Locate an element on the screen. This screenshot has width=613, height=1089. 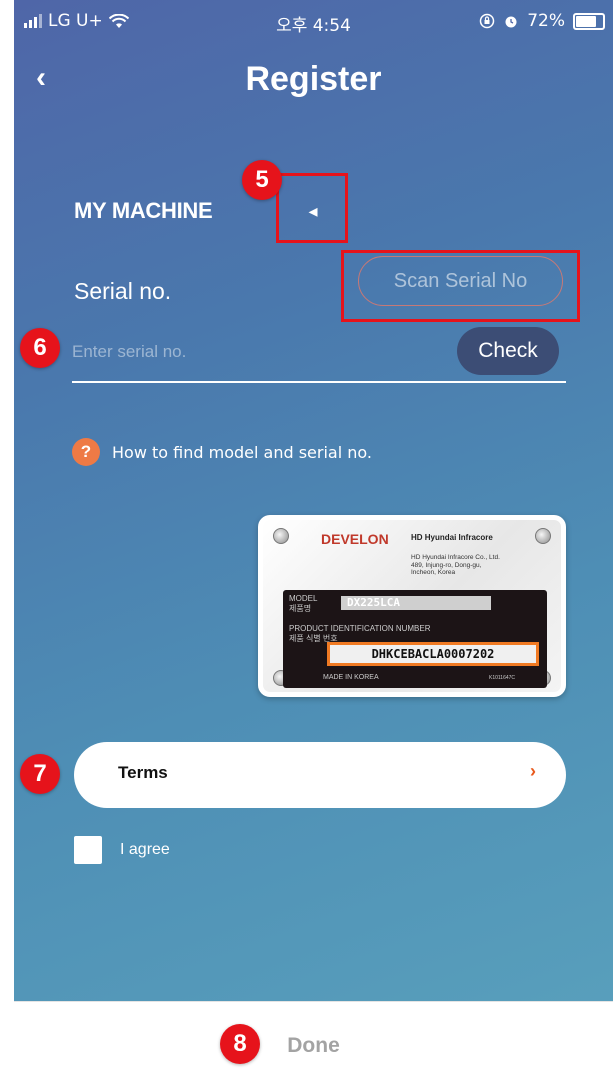
battery-percent: 72% is located at coordinates (546, 21).